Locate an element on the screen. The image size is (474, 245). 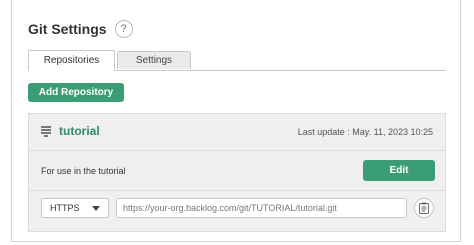
repository-url-field is located at coordinates (261, 208).